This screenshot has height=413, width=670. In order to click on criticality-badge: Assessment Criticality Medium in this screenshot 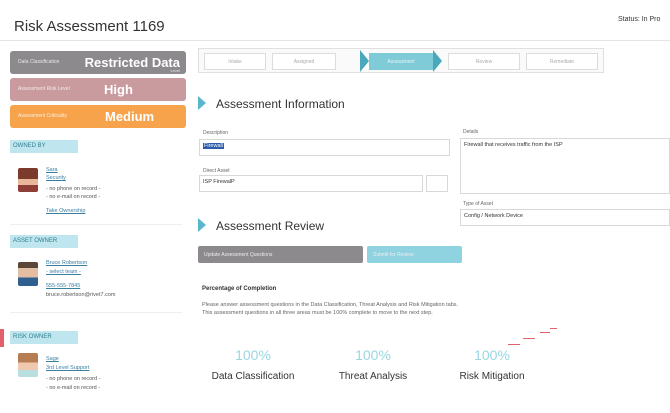, I will do `click(98, 116)`.